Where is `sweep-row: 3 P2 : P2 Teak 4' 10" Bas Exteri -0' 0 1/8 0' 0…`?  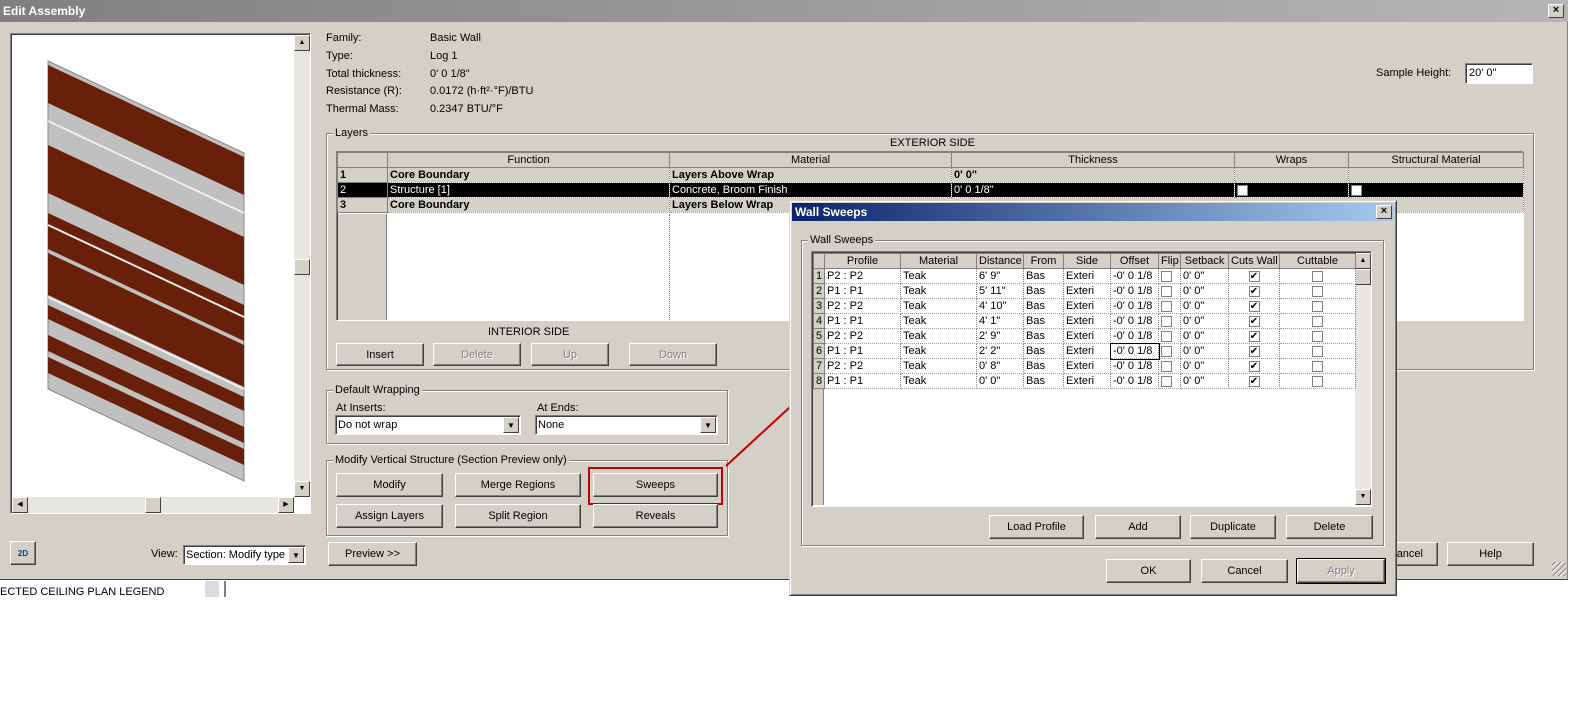
sweep-row: 3 P2 : P2 Teak 4' 10" Bas Exteri -0' 0 1/8 0' 0… is located at coordinates (1084, 306).